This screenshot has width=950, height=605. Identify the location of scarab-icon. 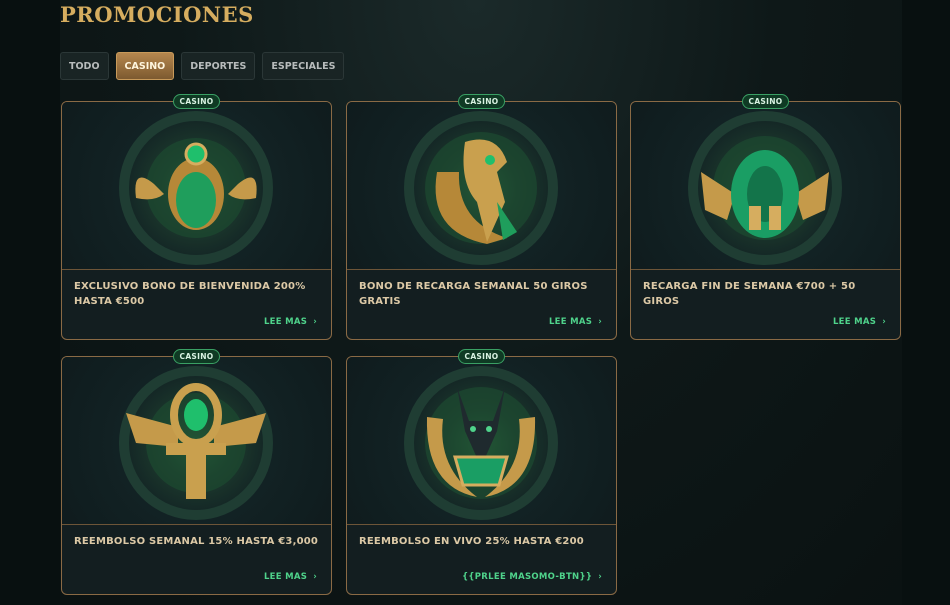
(196, 188).